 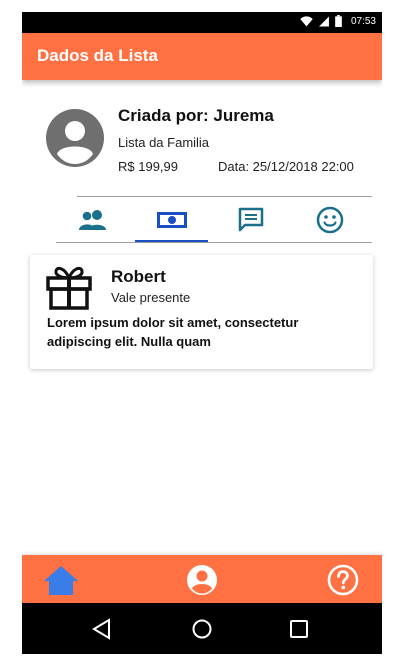 I want to click on tab-people, so click(x=92, y=219).